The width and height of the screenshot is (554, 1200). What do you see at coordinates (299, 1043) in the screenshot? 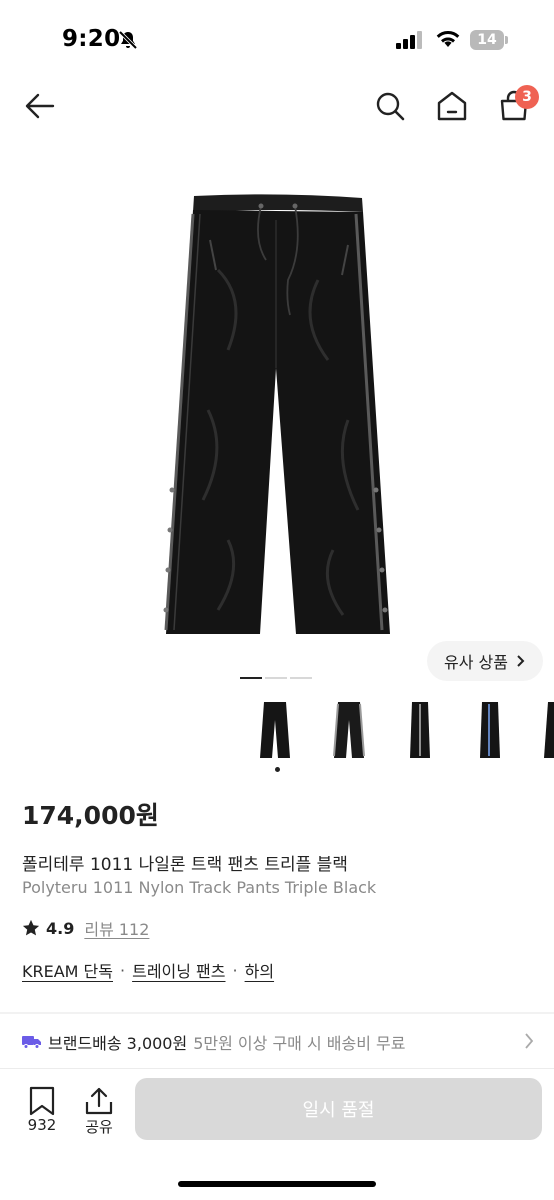
I see `shipping-description: 5만원 이상 구매 시 배송비 무료` at bounding box center [299, 1043].